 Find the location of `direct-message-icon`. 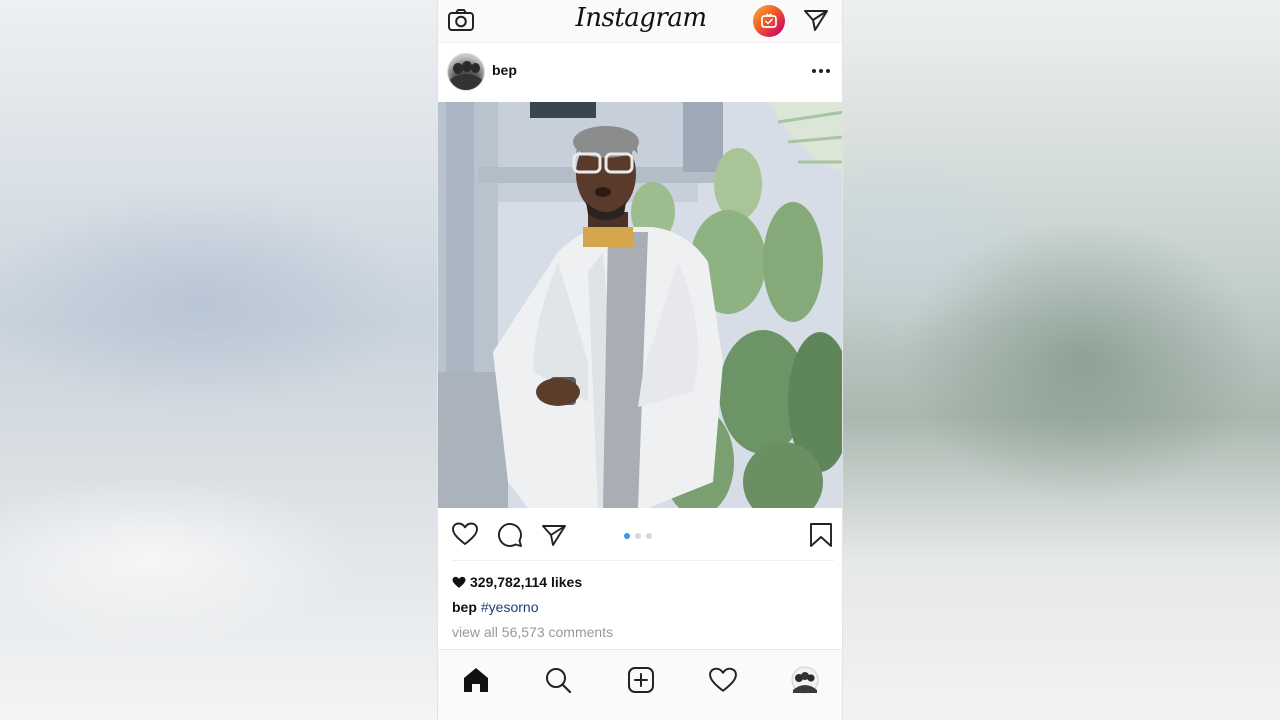

direct-message-icon is located at coordinates (816, 20).